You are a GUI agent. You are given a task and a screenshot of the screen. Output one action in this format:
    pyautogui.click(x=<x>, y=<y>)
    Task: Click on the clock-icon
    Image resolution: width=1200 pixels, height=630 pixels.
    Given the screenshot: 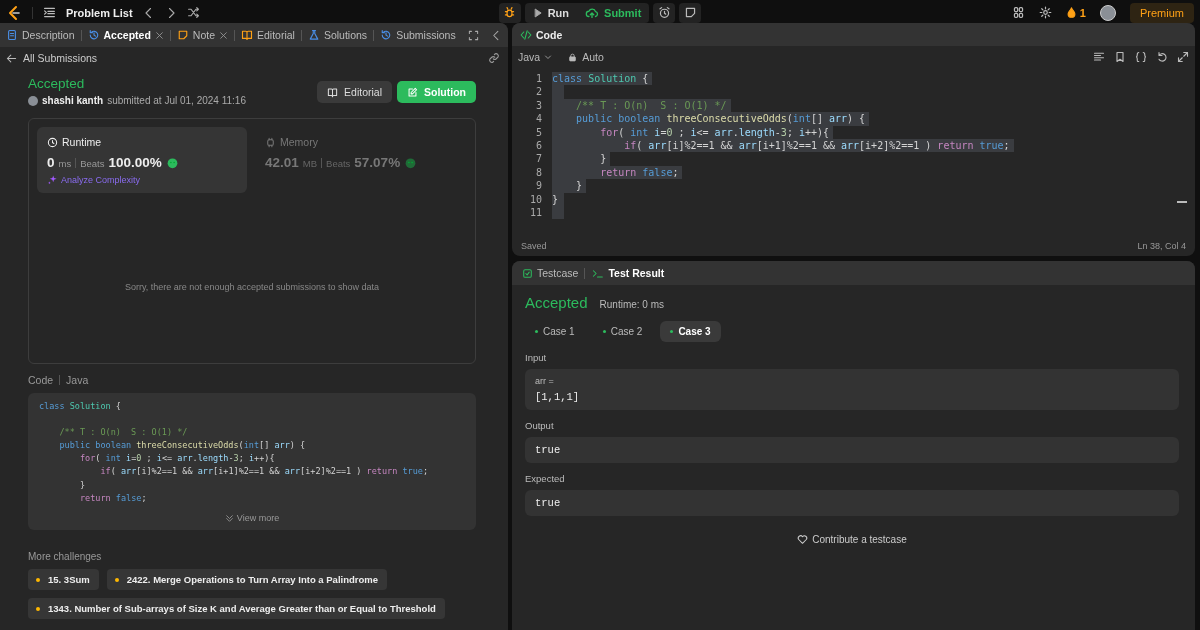 What is the action you would take?
    pyautogui.click(x=52, y=142)
    